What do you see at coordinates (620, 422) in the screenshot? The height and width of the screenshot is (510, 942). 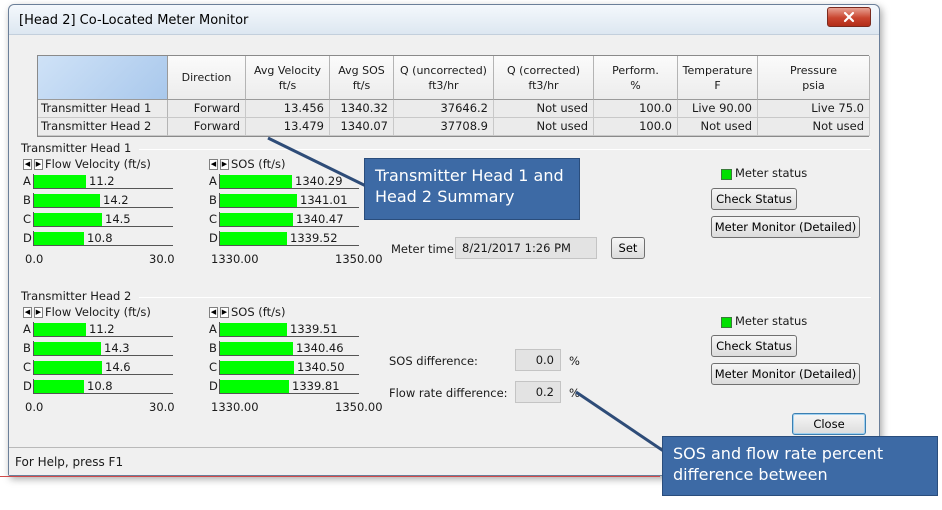 I see `difference-callout-line` at bounding box center [620, 422].